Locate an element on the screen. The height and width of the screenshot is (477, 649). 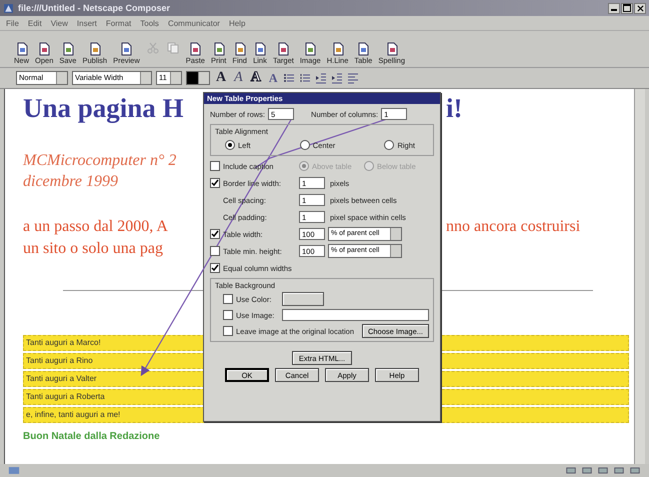
window-title: file:///Untitled - Netscape Composer is located at coordinates (94, 8).